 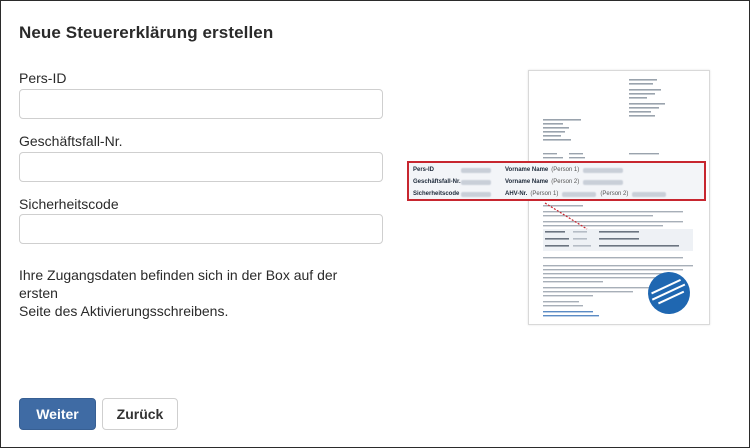 I want to click on dialog-title: Neue Steuererklärung erstellen, so click(x=146, y=32).